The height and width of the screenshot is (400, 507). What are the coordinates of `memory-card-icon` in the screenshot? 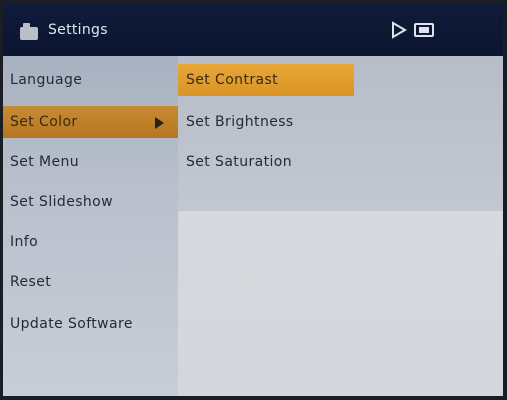 It's located at (424, 30).